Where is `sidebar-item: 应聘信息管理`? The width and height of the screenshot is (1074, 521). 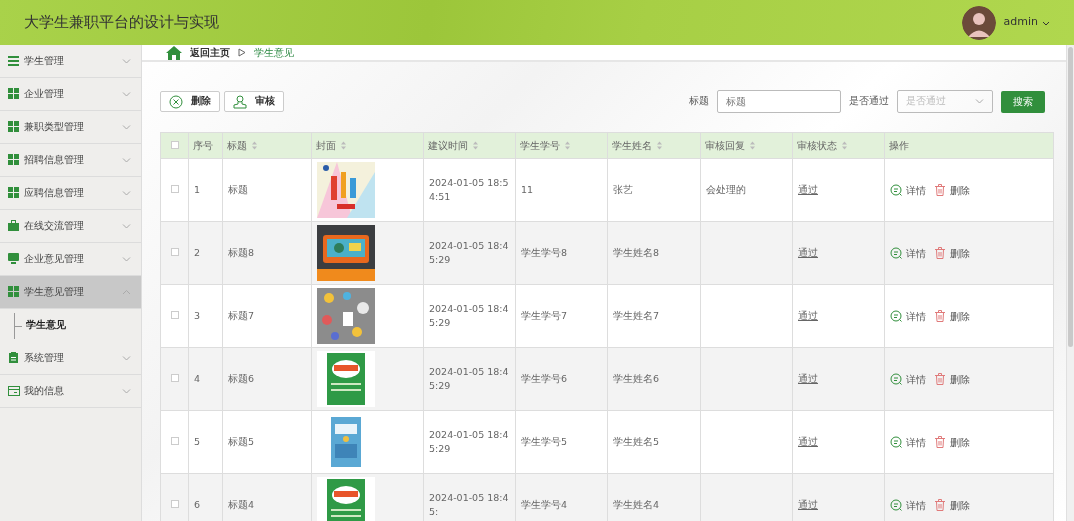 sidebar-item: 应聘信息管理 is located at coordinates (70, 193).